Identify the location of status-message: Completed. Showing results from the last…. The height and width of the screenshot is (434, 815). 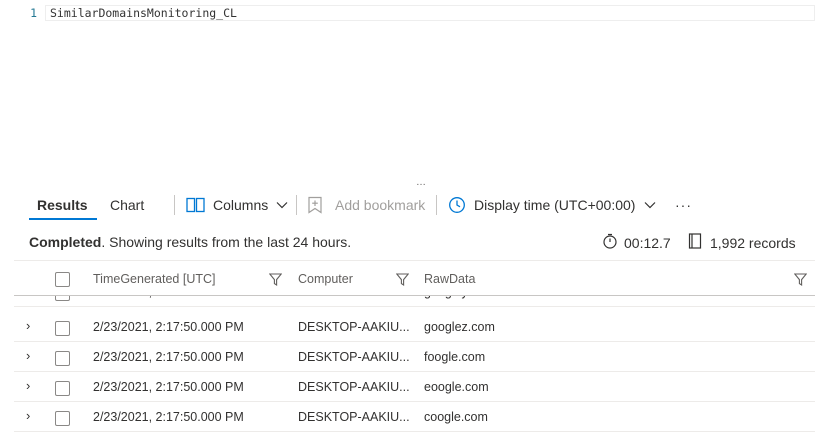
(190, 242).